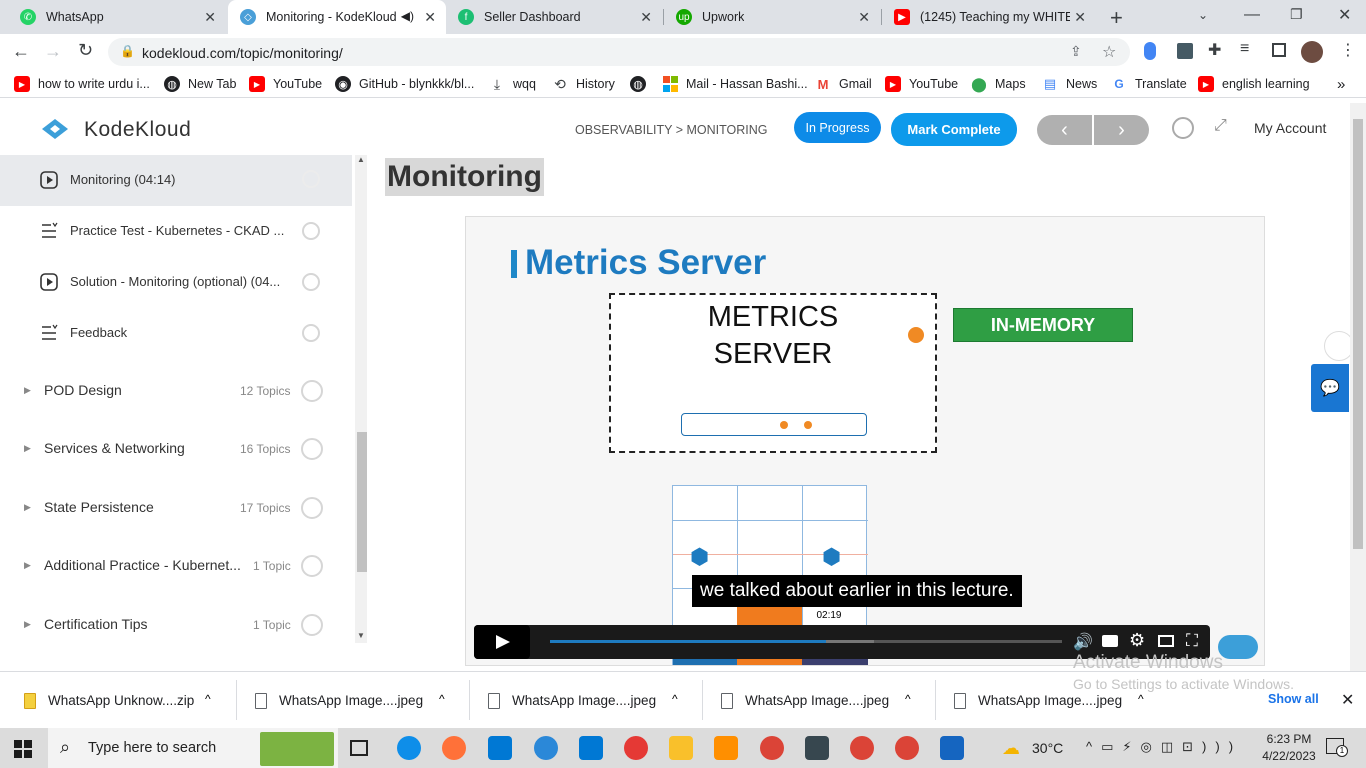 This screenshot has height=768, width=1366. I want to click on sidebar-scrollbar-thumb, so click(362, 502).